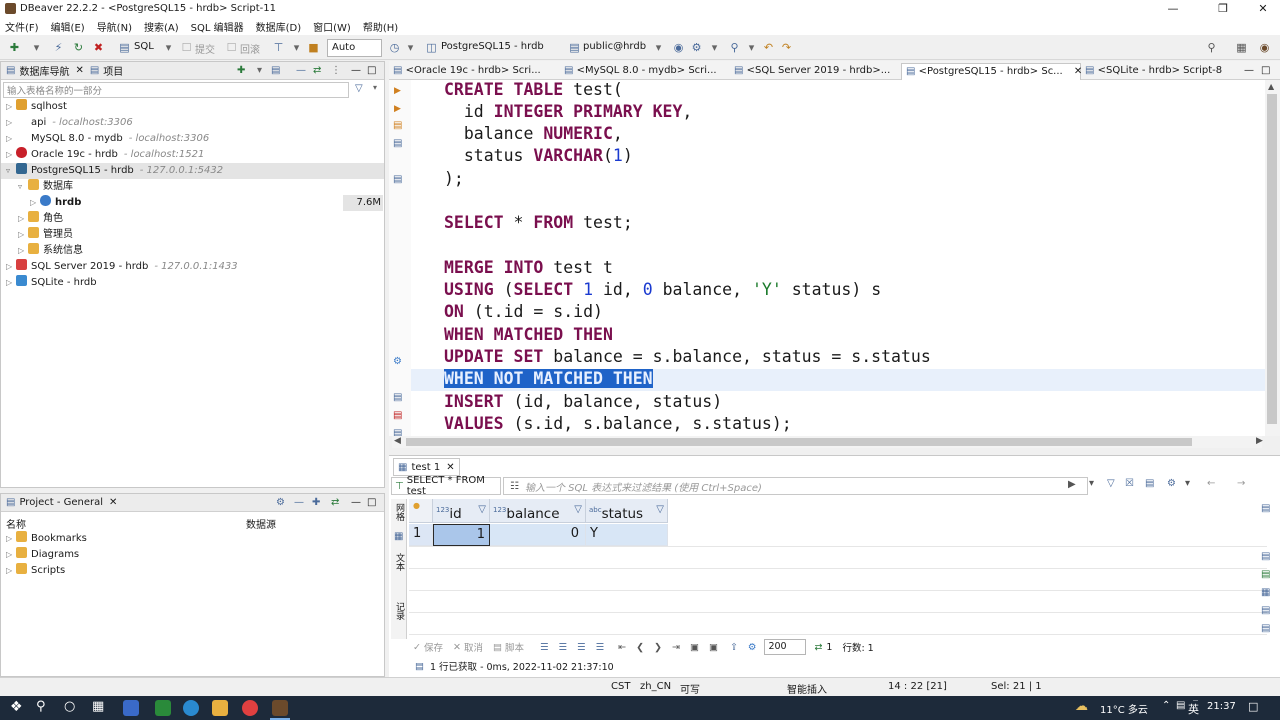 This screenshot has width=1280, height=720. I want to click on execute-icon: ▶, so click(397, 91).